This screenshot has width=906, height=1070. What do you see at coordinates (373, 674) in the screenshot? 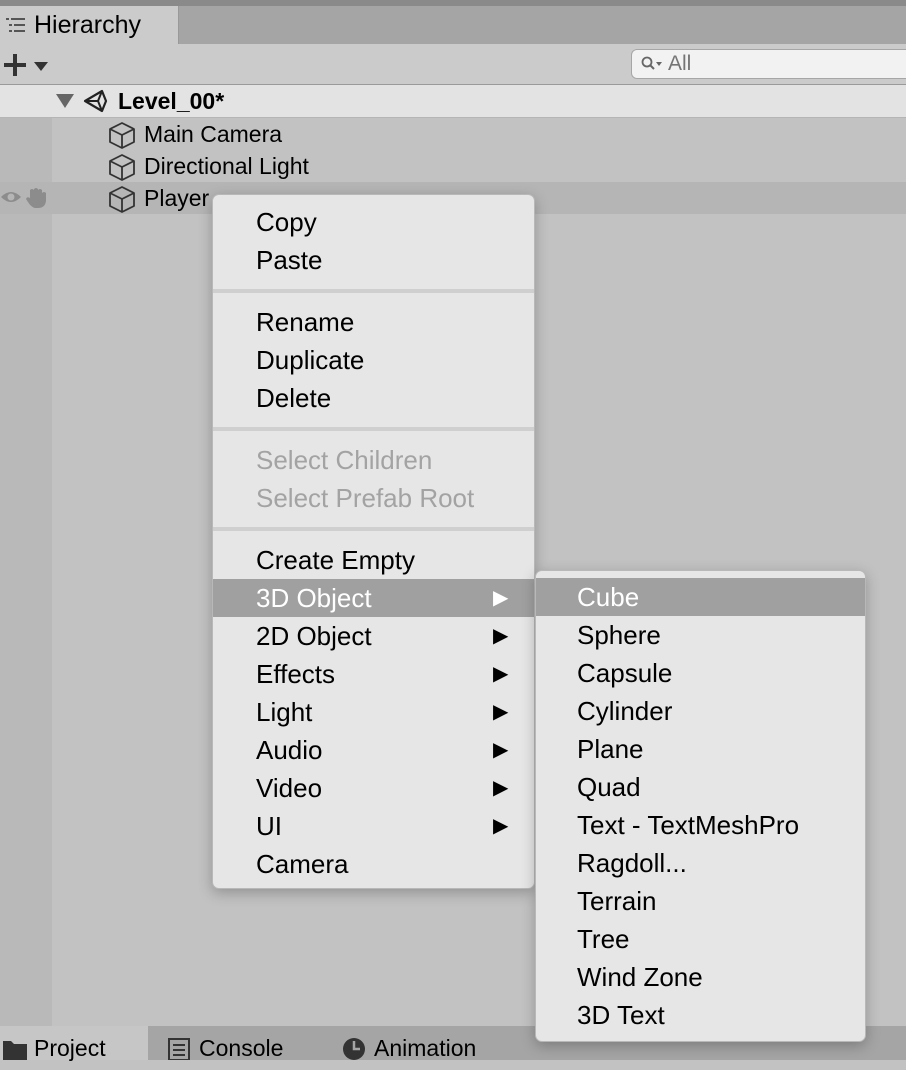
I see `menu-item-effects: Effects ▶` at bounding box center [373, 674].